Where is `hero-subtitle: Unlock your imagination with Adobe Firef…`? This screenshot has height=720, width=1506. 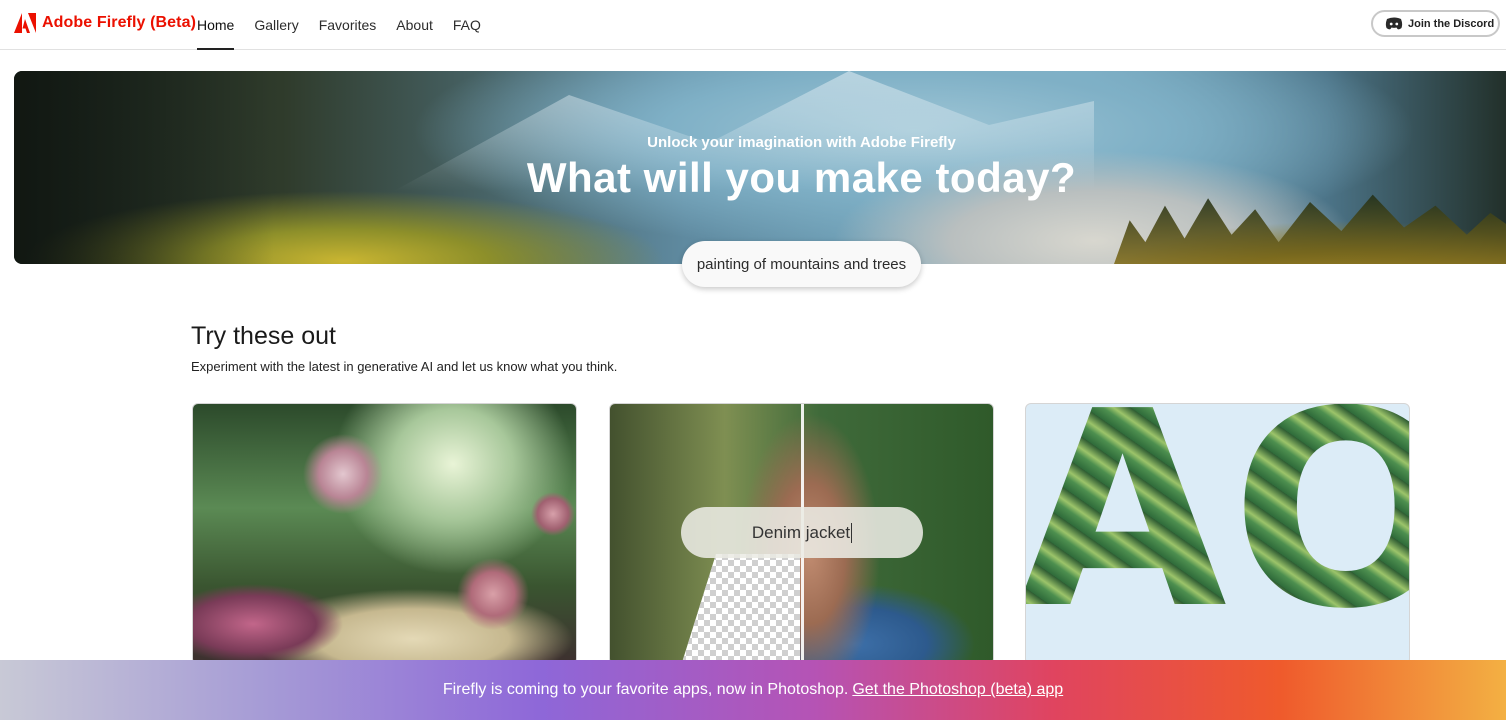 hero-subtitle: Unlock your imagination with Adobe Firef… is located at coordinates (801, 142).